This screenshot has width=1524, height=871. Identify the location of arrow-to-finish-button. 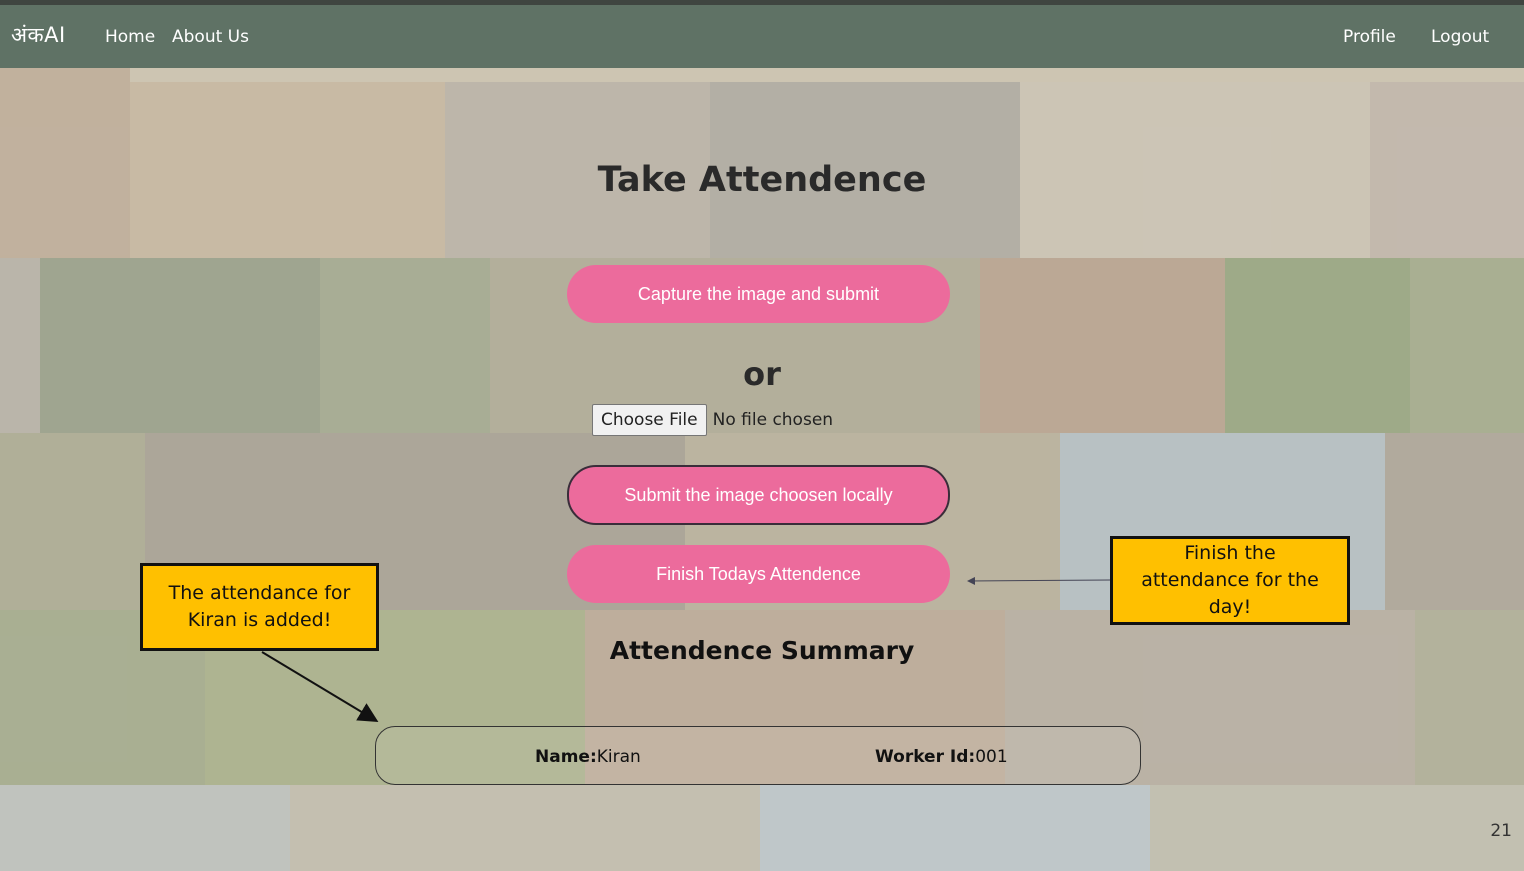
(1039, 580).